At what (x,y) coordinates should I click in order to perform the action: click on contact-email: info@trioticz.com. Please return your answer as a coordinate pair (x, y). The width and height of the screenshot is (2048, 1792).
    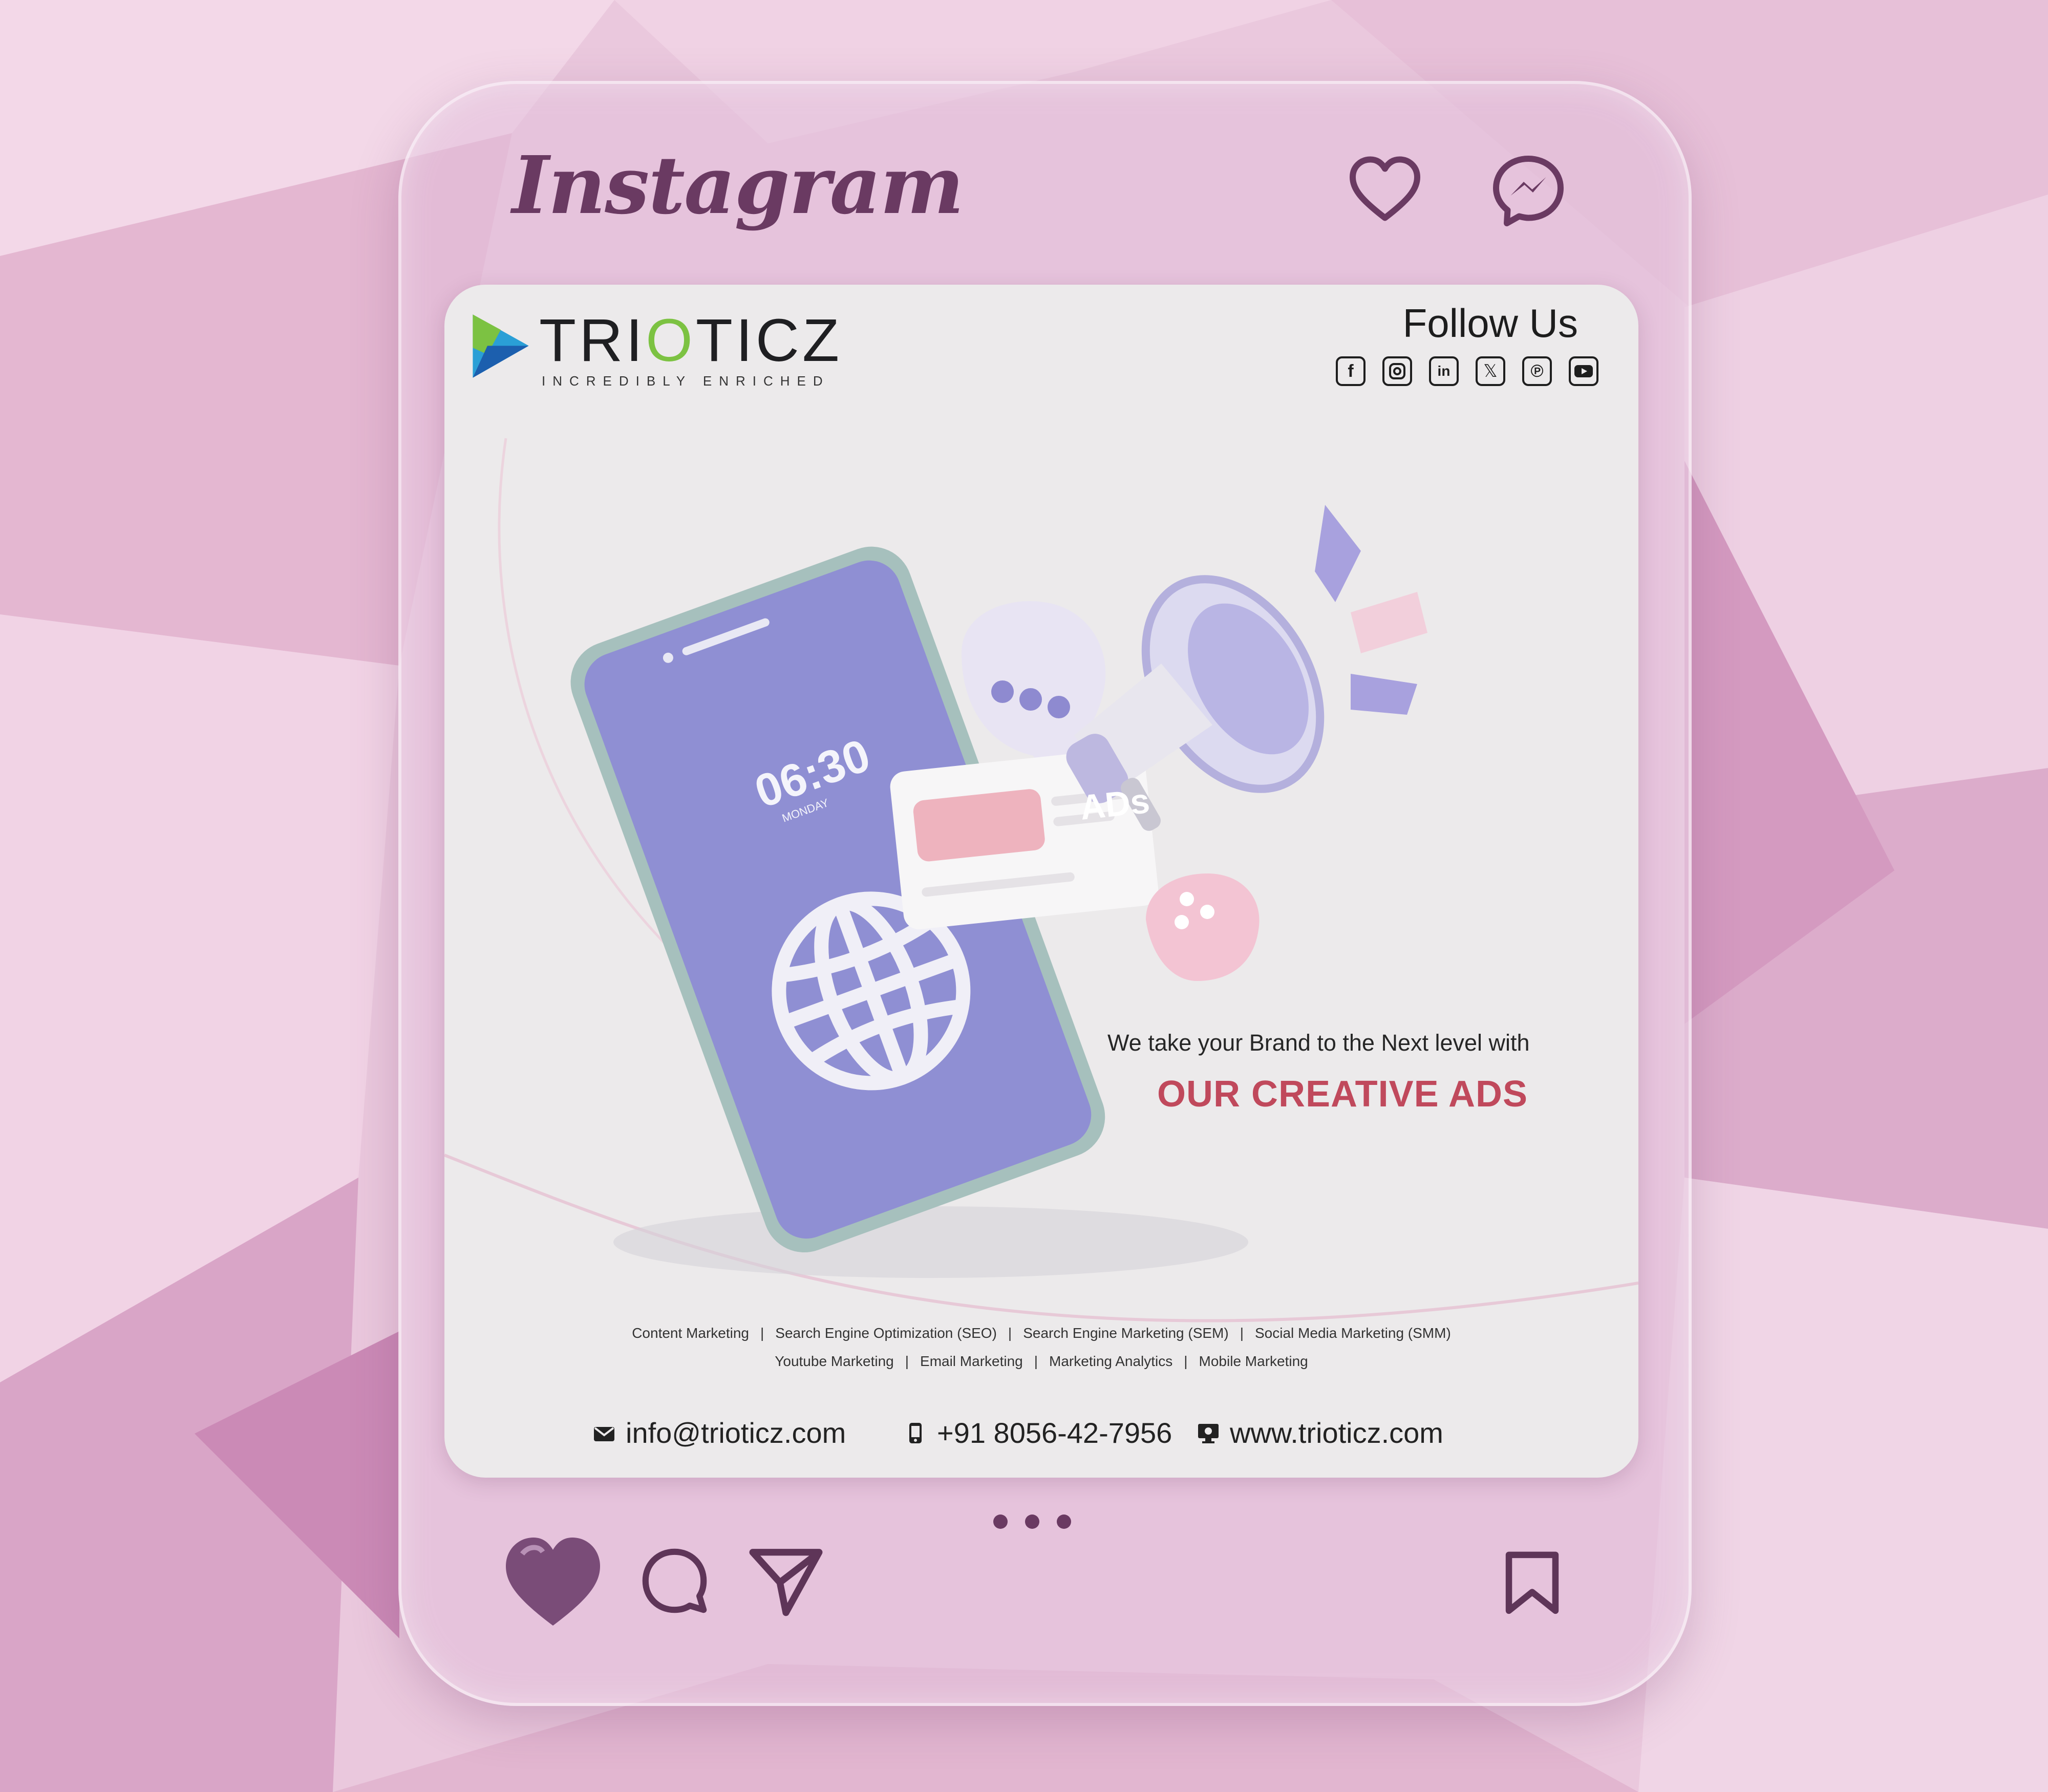
    Looking at the image, I should click on (719, 1432).